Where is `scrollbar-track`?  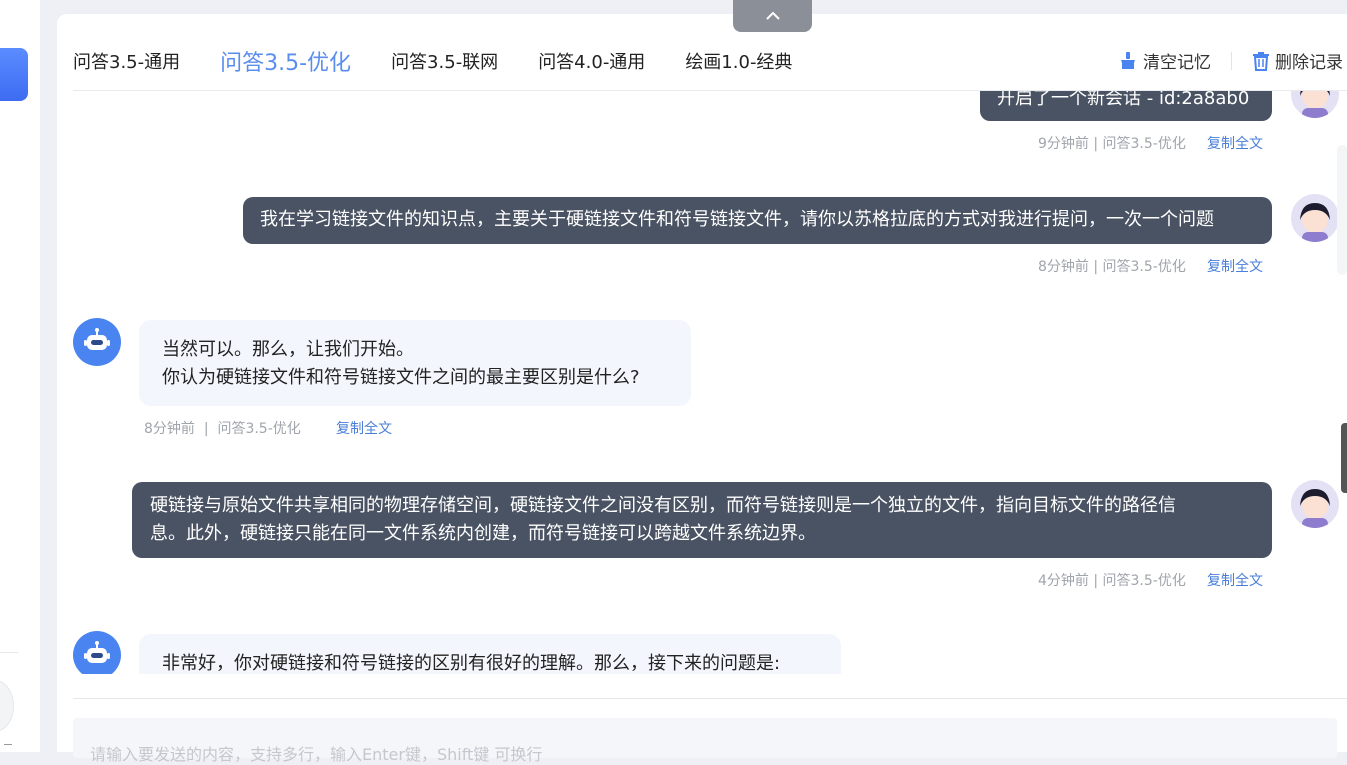 scrollbar-track is located at coordinates (1342, 210).